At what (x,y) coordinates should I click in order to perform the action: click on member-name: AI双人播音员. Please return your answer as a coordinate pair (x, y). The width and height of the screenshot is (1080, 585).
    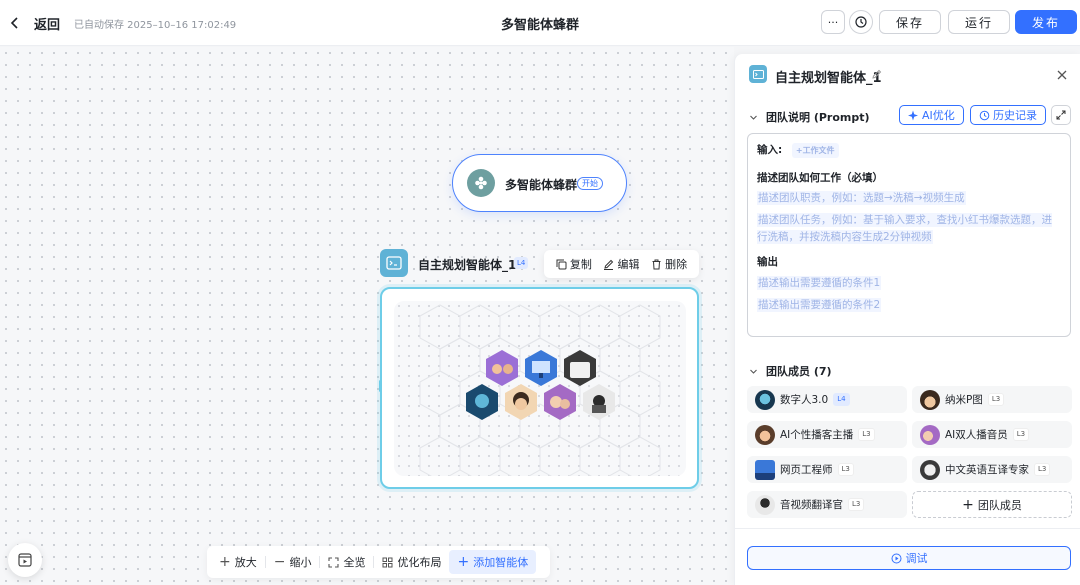
    Looking at the image, I should click on (976, 435).